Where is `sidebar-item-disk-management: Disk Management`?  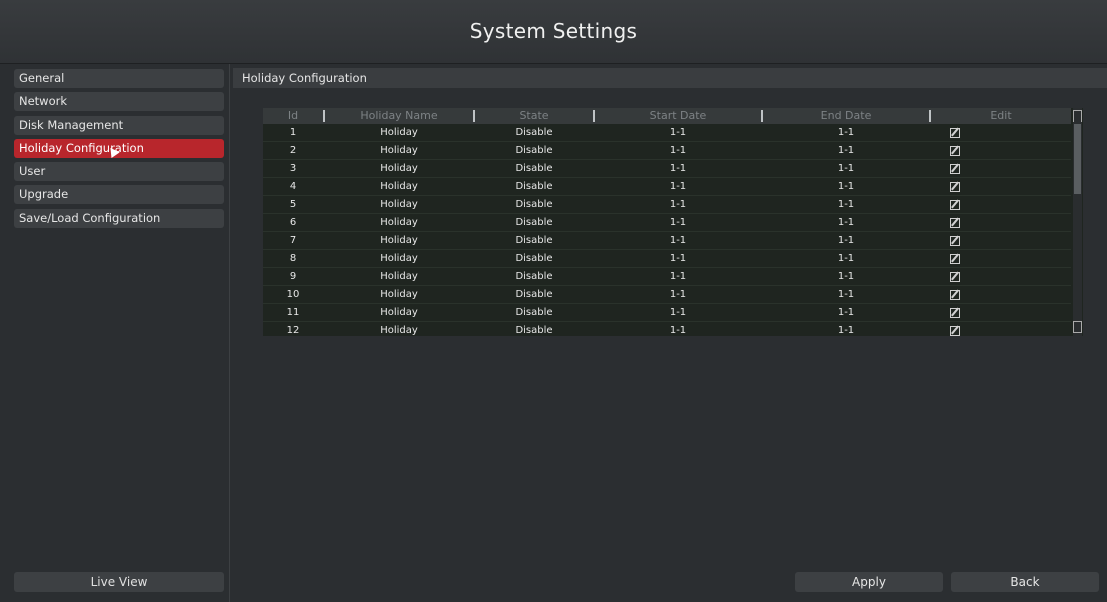 sidebar-item-disk-management: Disk Management is located at coordinates (119, 125).